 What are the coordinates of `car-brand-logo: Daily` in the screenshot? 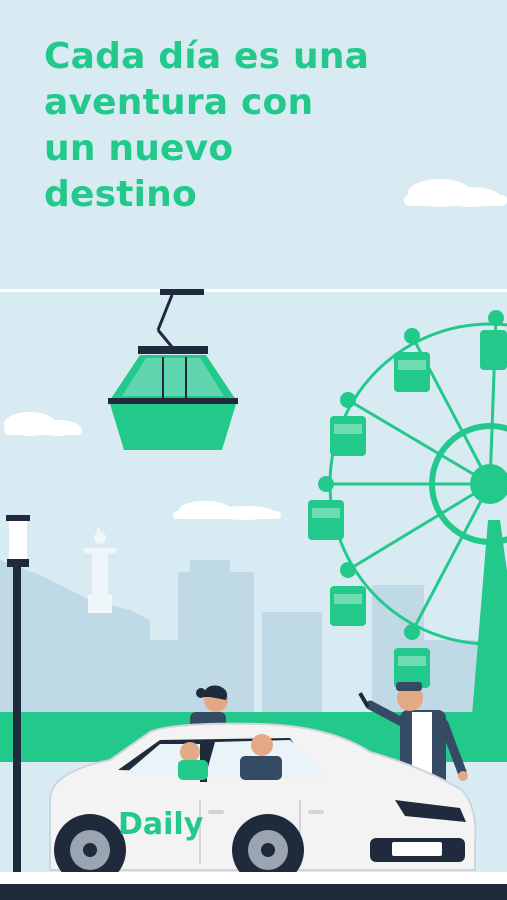 It's located at (161, 824).